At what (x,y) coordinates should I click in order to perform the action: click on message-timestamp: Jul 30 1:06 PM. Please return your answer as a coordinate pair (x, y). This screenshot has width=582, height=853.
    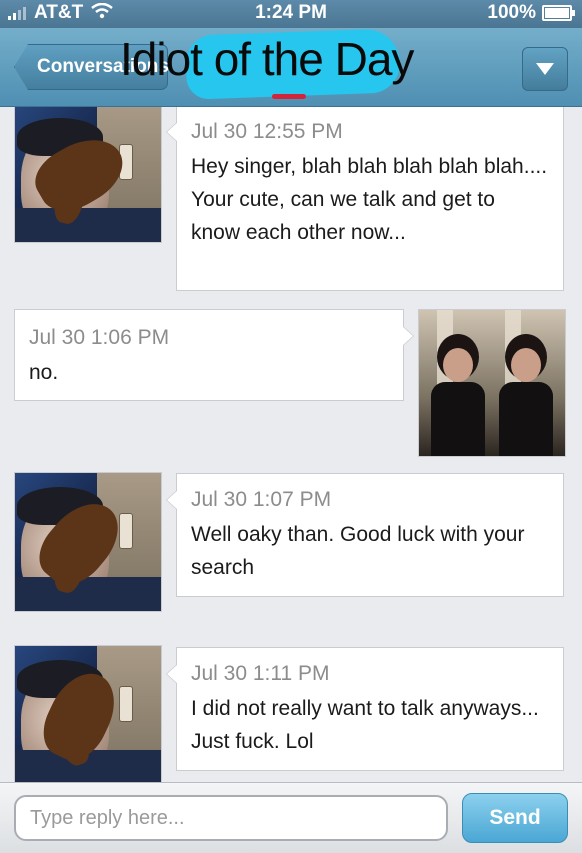
    Looking at the image, I should click on (99, 337).